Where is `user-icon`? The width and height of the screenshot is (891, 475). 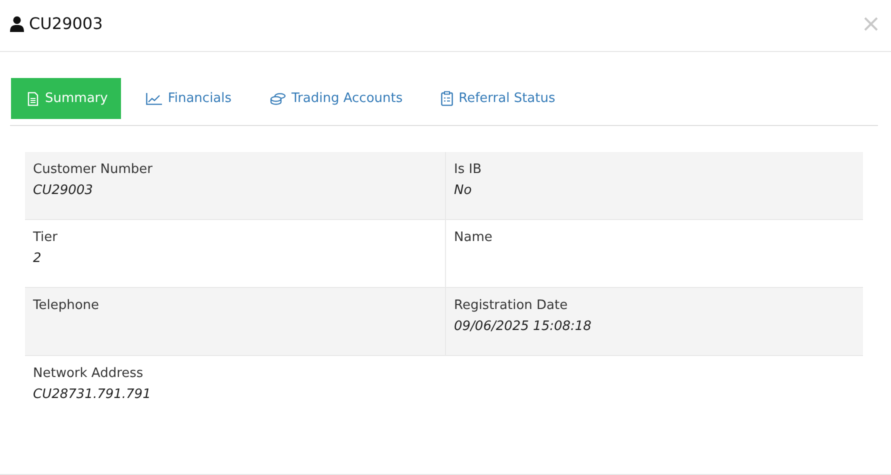
user-icon is located at coordinates (17, 24).